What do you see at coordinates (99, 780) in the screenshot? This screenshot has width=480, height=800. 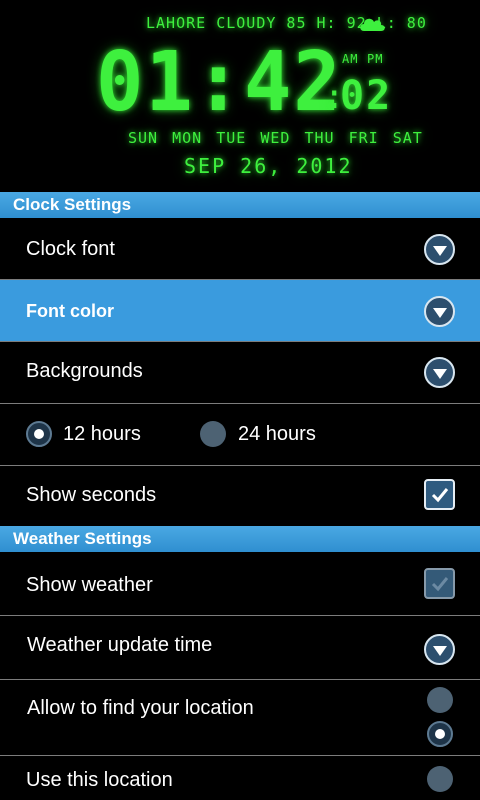 I see `use-location-label: Use this location` at bounding box center [99, 780].